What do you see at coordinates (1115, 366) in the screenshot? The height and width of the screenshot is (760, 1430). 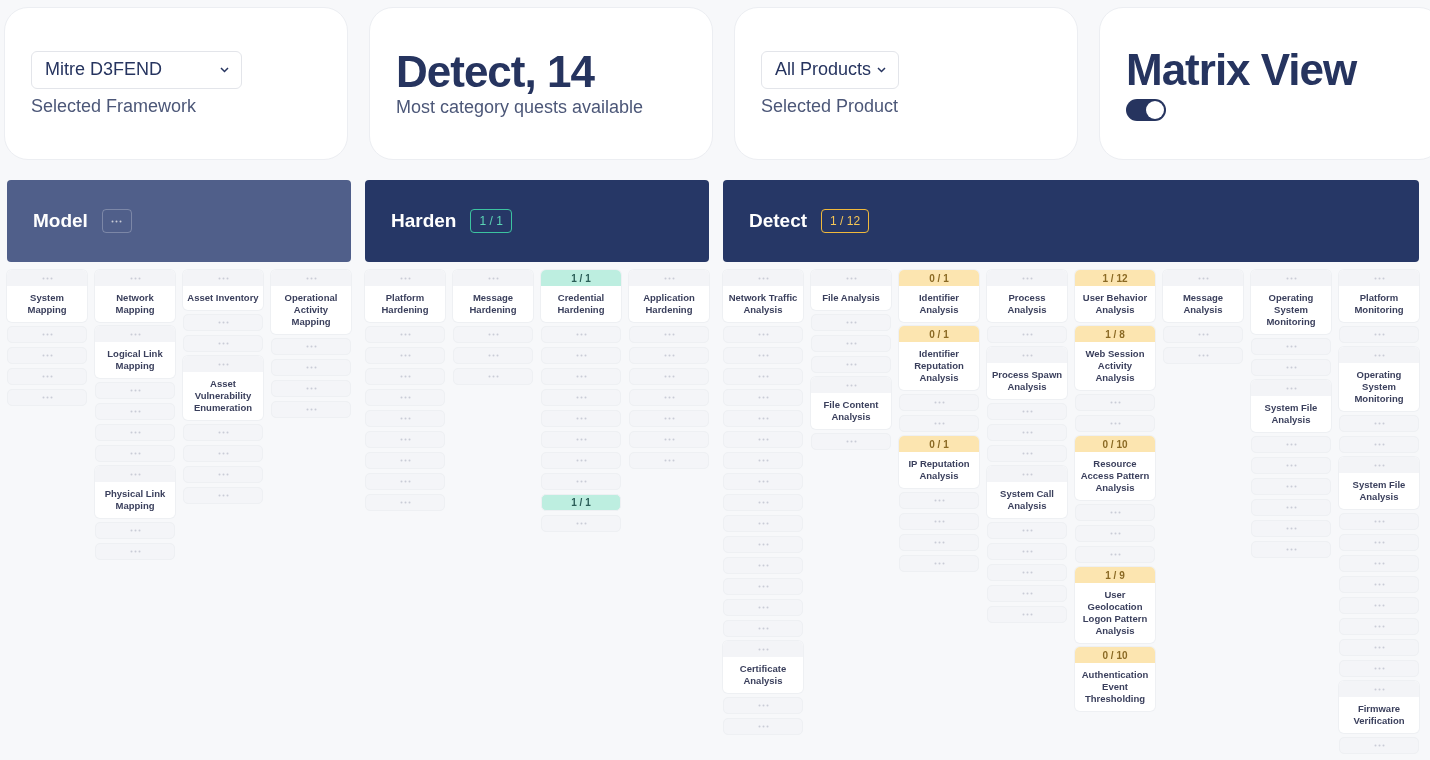 I see `technique-name: Web Session Activity Analysis` at bounding box center [1115, 366].